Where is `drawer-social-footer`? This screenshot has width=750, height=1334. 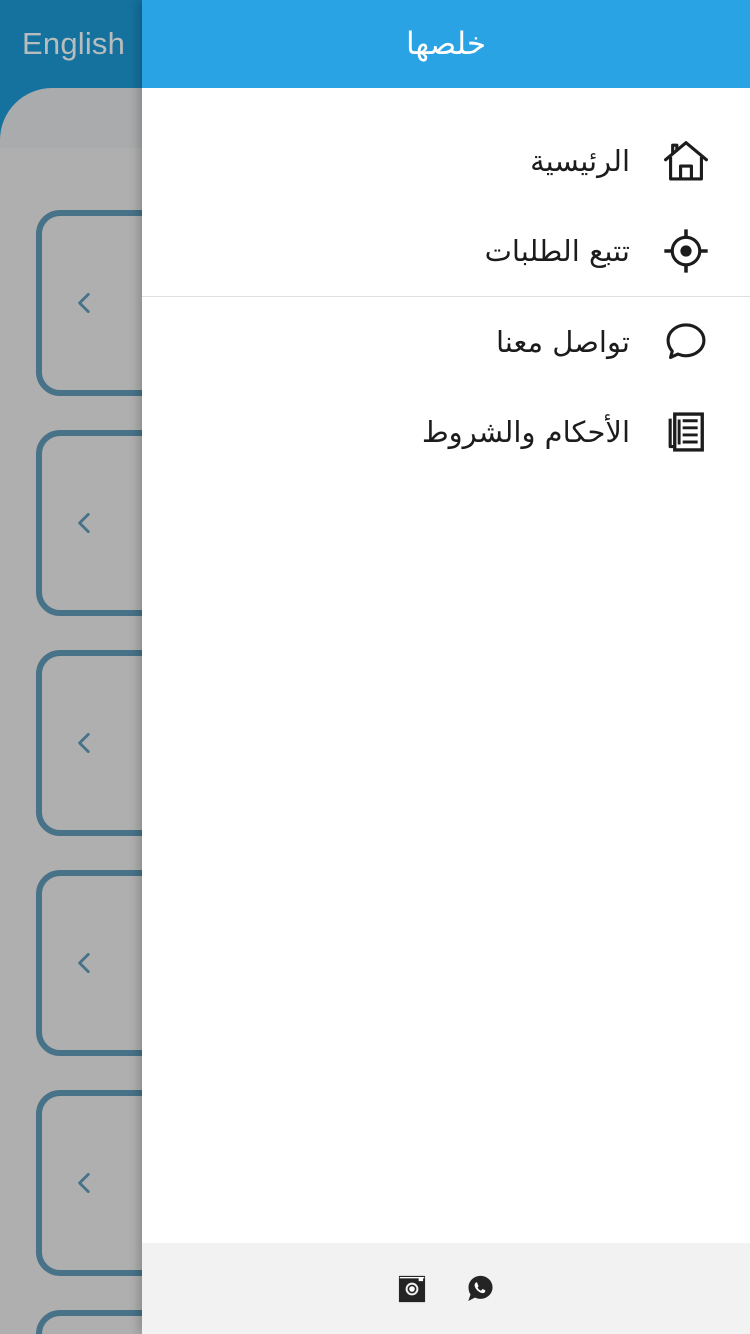
drawer-social-footer is located at coordinates (446, 1288).